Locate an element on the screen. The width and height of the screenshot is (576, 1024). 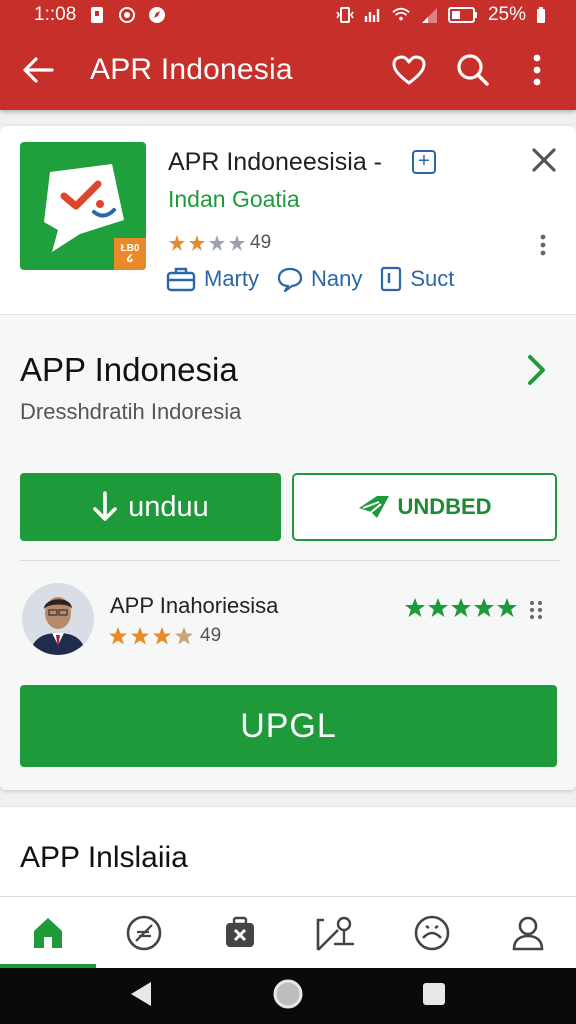
back-button is located at coordinates (38, 70).